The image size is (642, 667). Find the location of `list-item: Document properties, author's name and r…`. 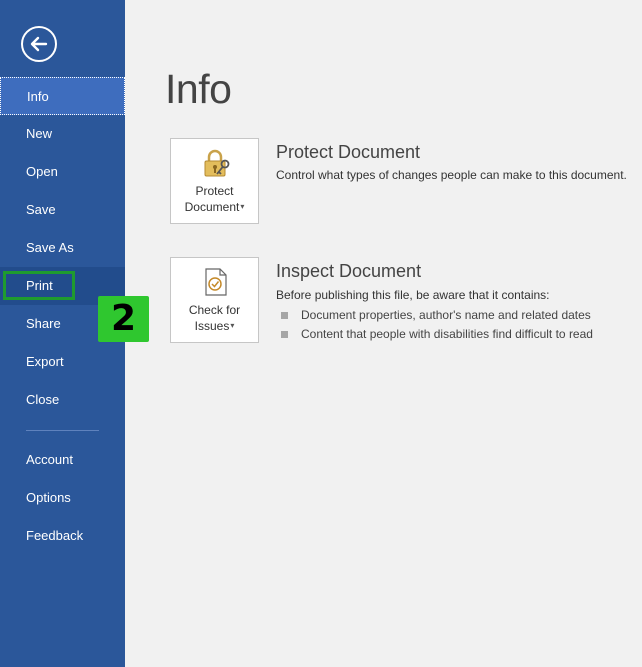

list-item: Document properties, author's name and r… is located at coordinates (434, 315).